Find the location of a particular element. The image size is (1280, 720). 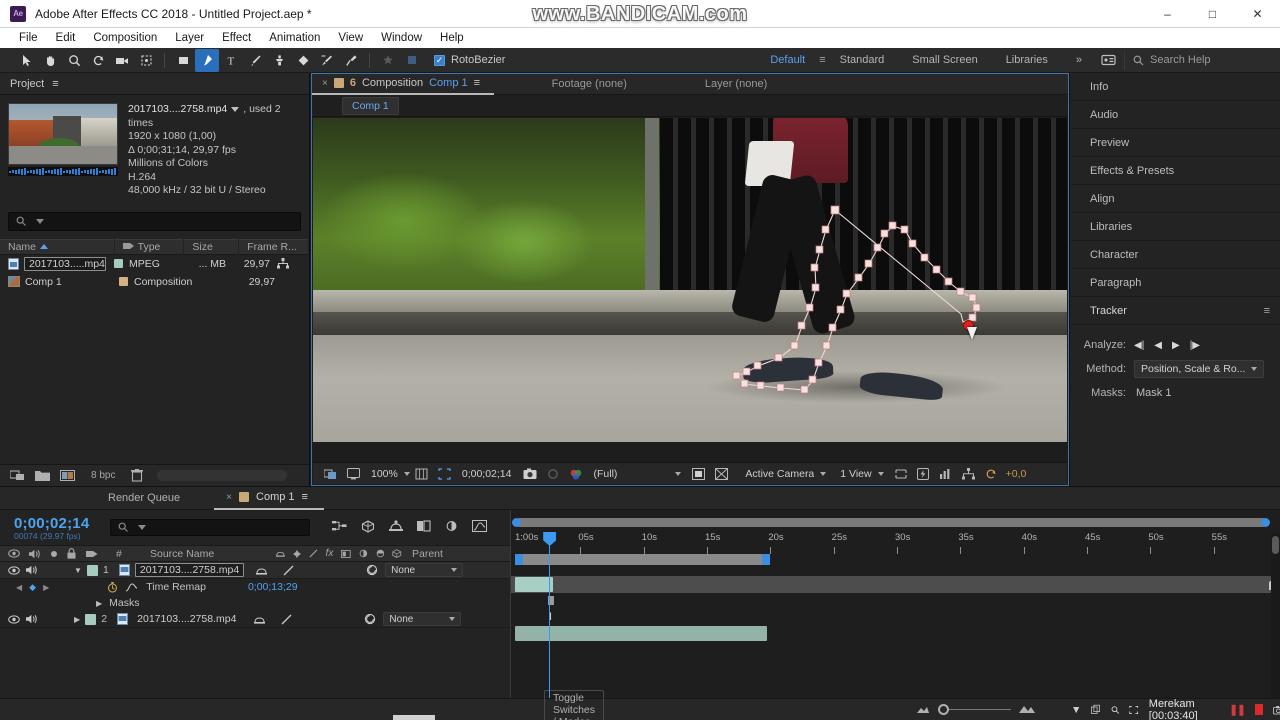

draft-3d-icon is located at coordinates (368, 527).